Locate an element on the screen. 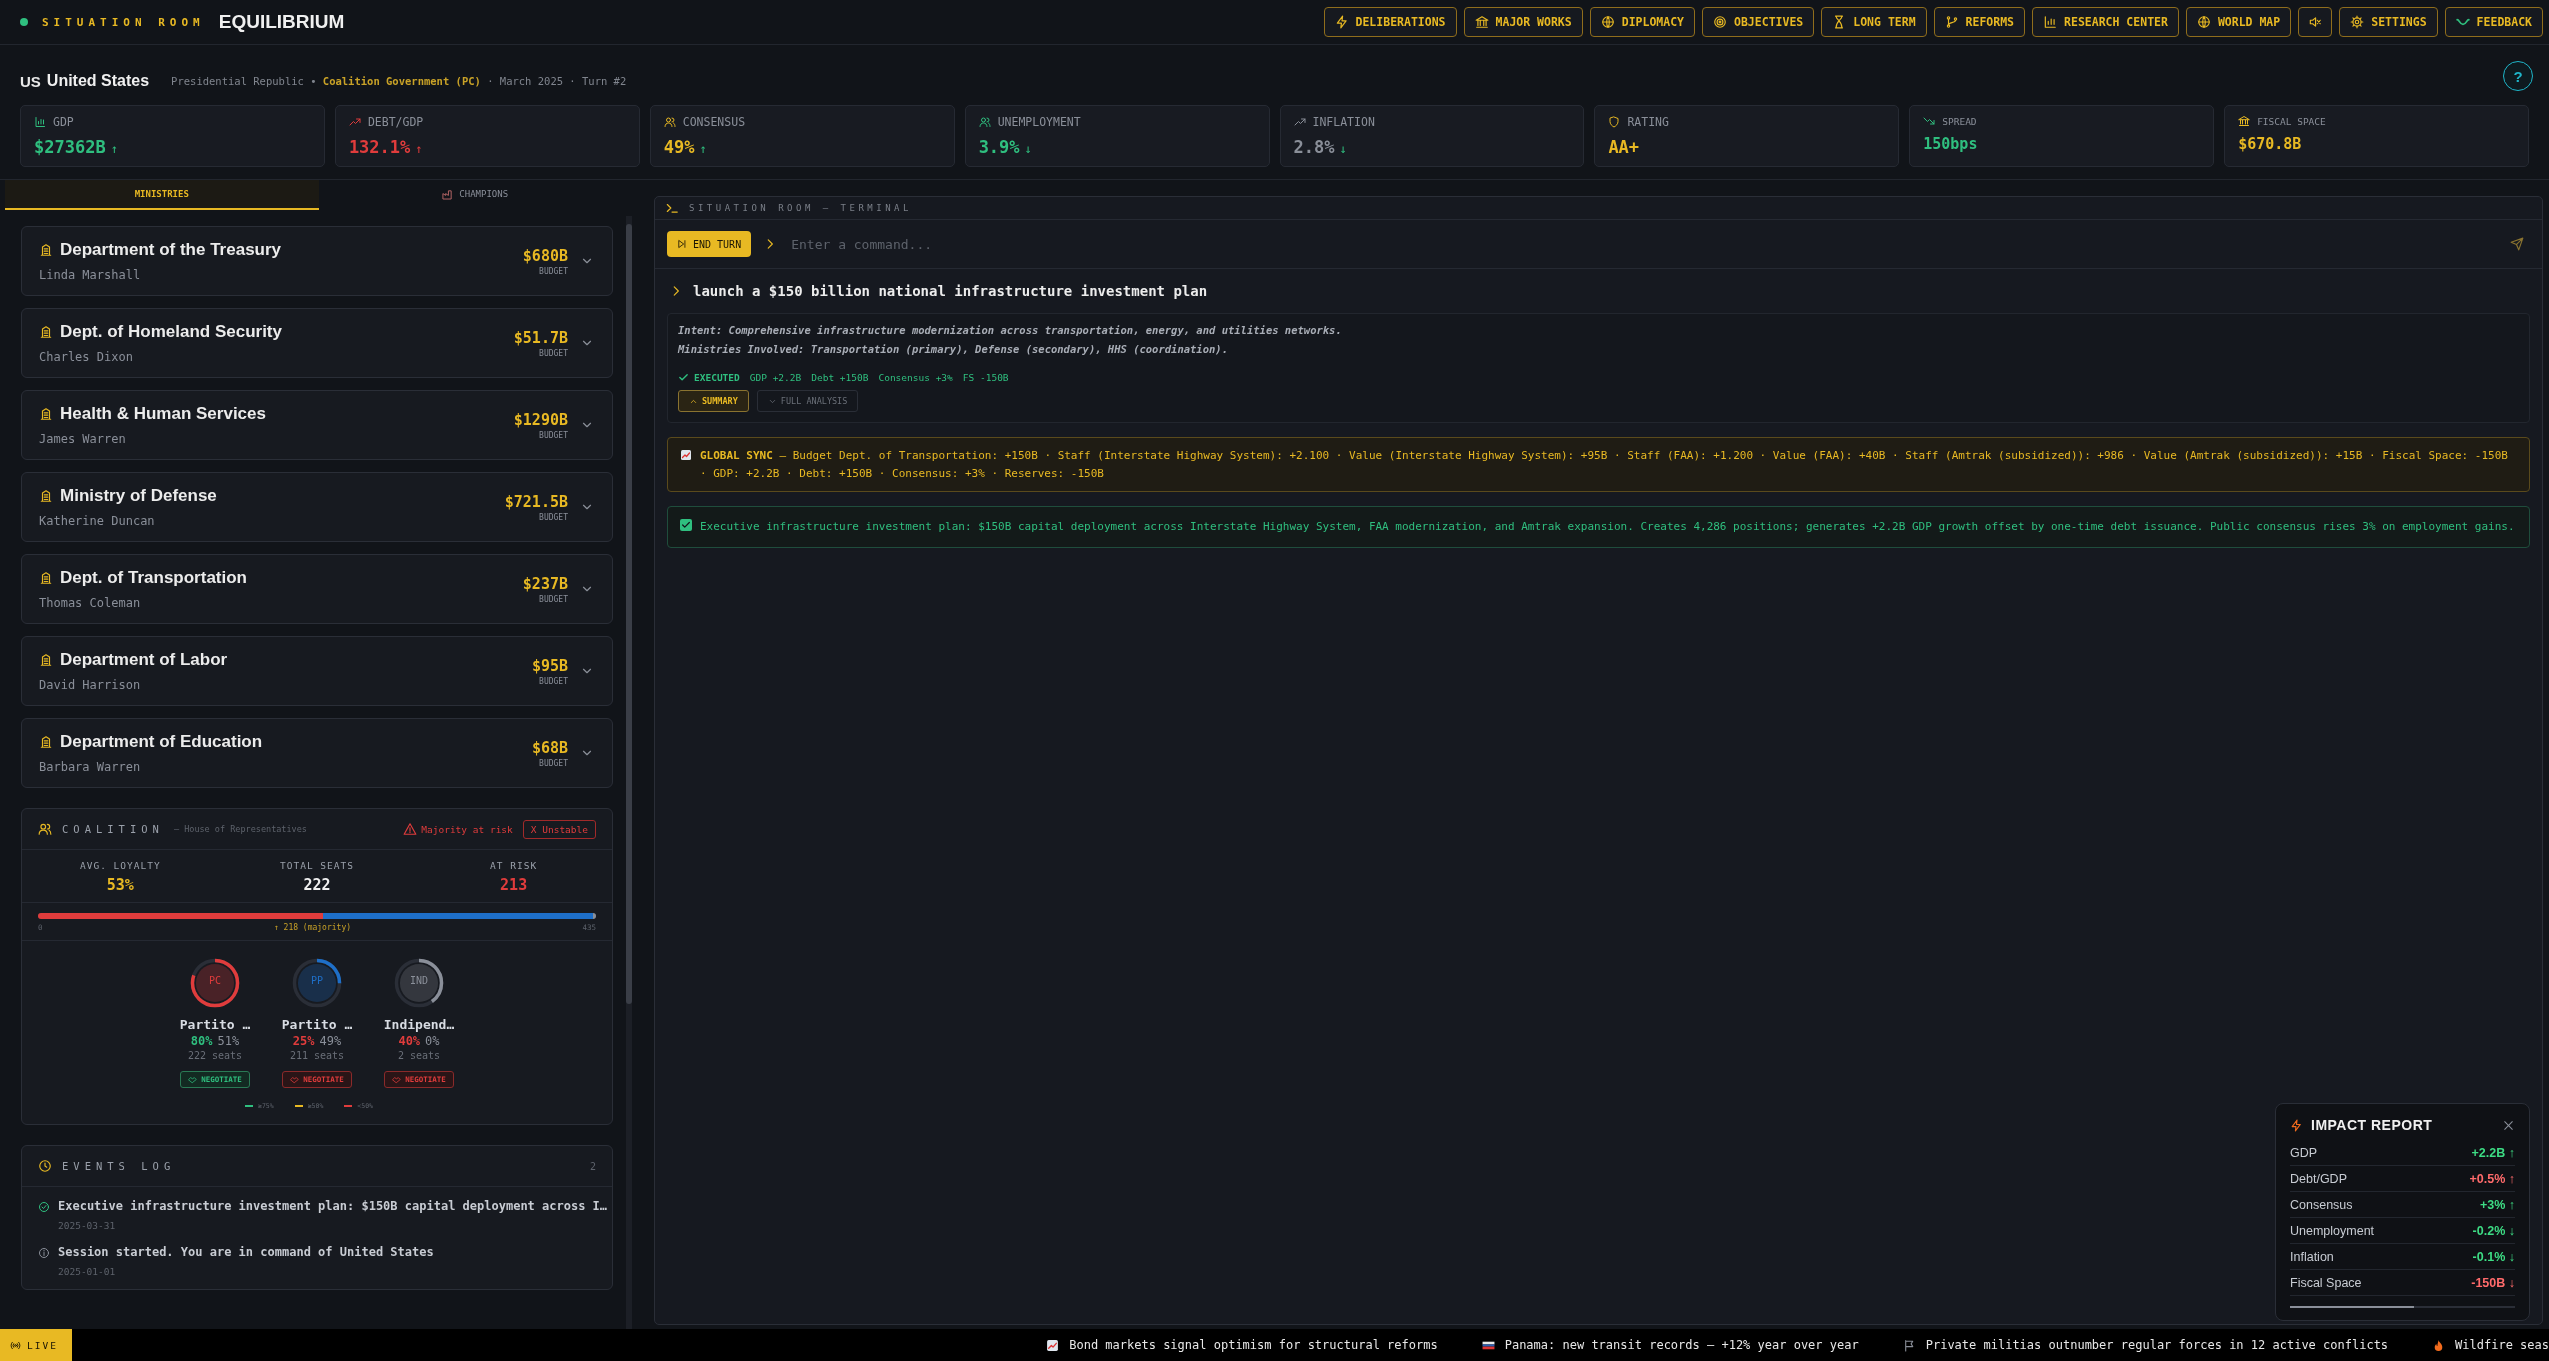 The height and width of the screenshot is (1361, 2549). party-abbreviation: PP is located at coordinates (316, 980).